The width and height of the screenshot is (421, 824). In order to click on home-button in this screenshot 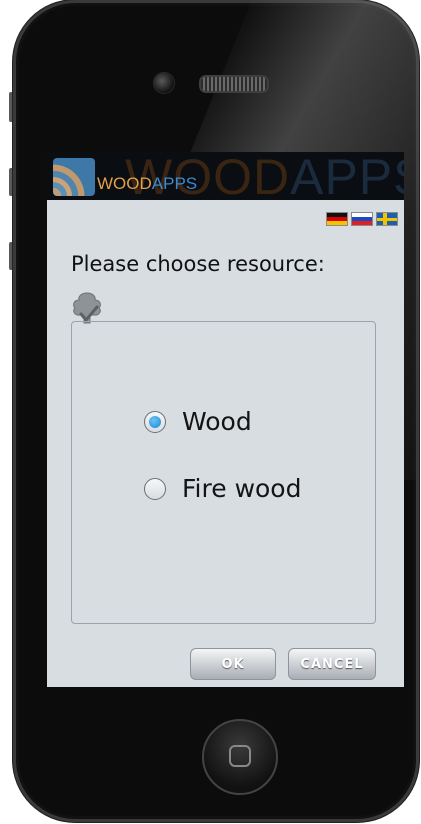, I will do `click(240, 757)`.